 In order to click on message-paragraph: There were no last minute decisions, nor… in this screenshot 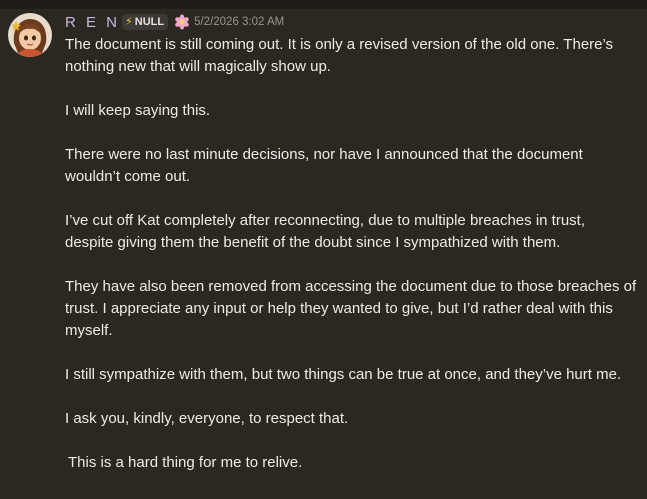, I will do `click(324, 165)`.